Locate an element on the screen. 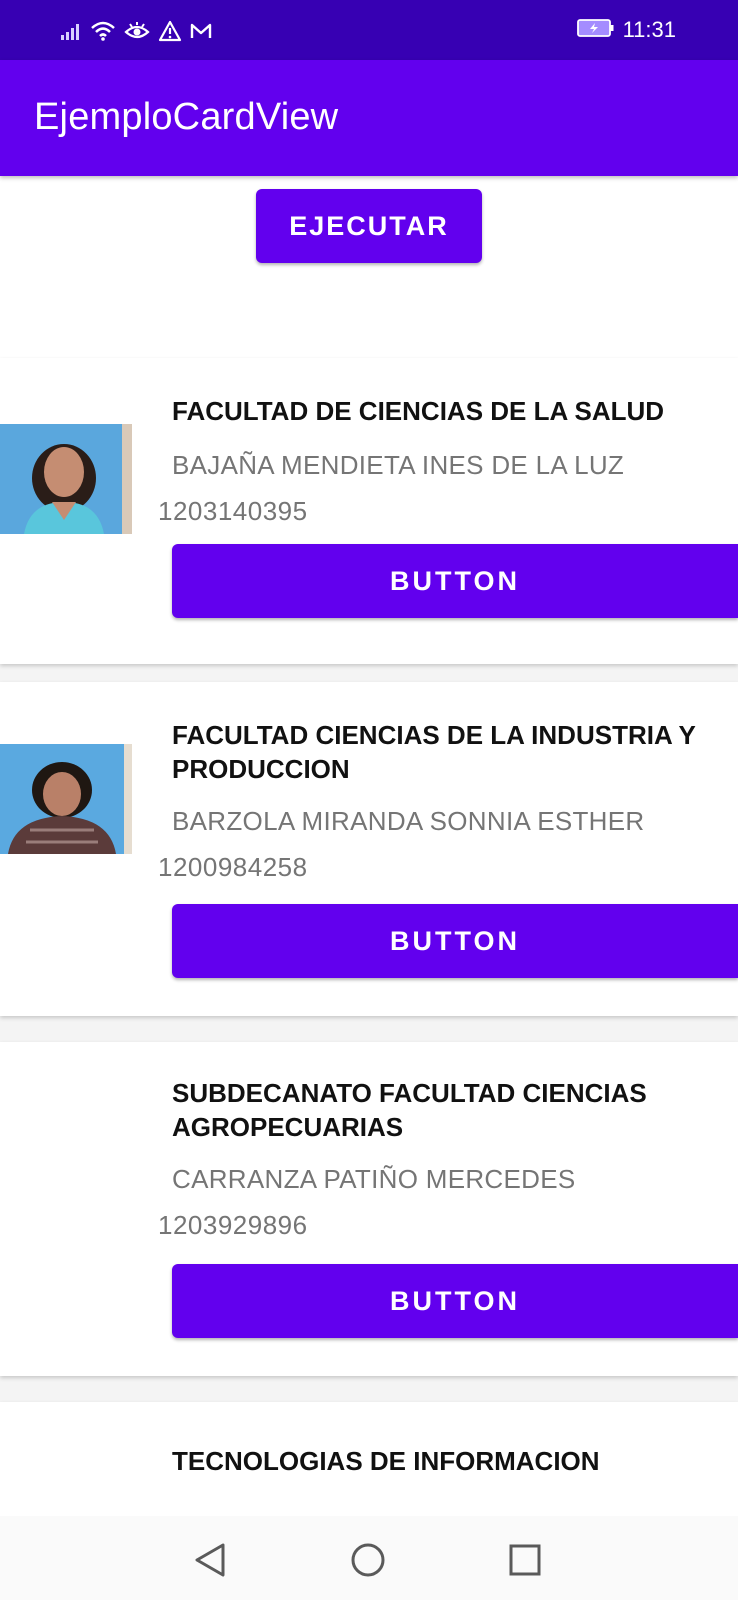  faculty-title: TECNOLOGIAS DE INFORMACION is located at coordinates (386, 1461).